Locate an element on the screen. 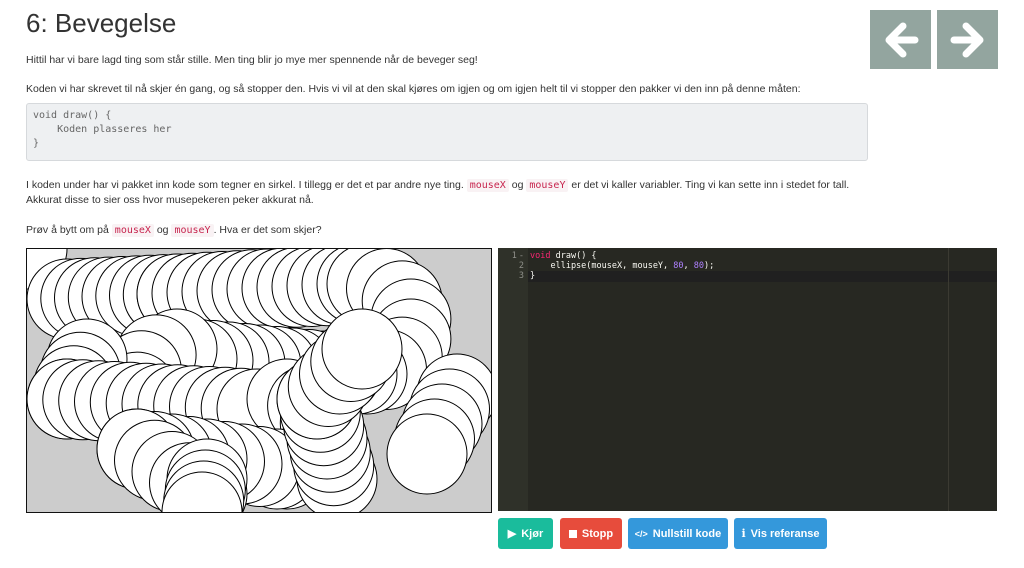 Image resolution: width=1024 pixels, height=568 pixels. reset-label: Nullstill kode is located at coordinates (687, 533).